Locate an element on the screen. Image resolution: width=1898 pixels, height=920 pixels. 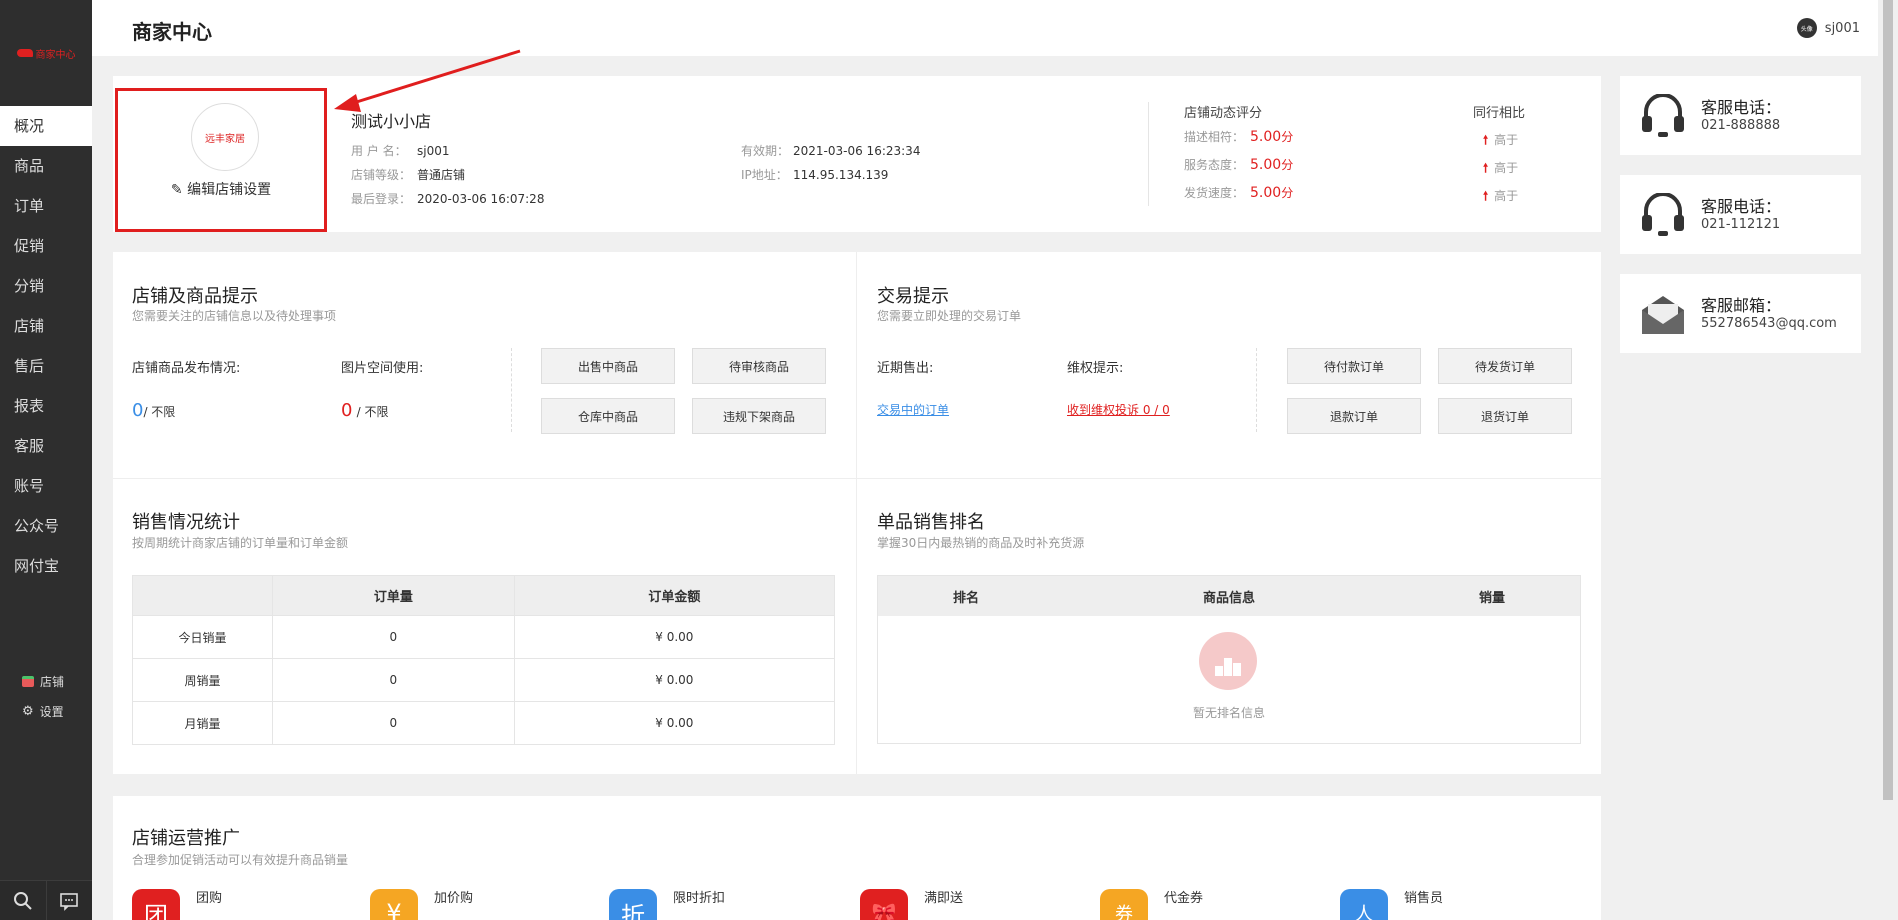
sidebar-item-store: 店铺 is located at coordinates (46, 326).